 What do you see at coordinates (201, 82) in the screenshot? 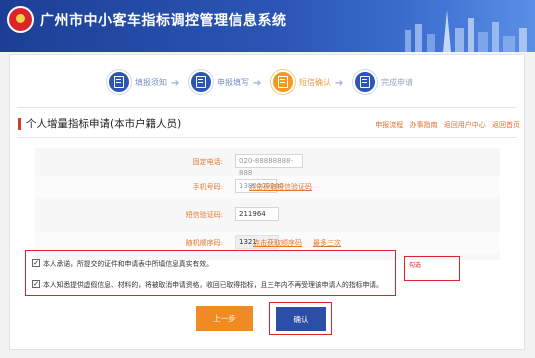
I see `edit-icon` at bounding box center [201, 82].